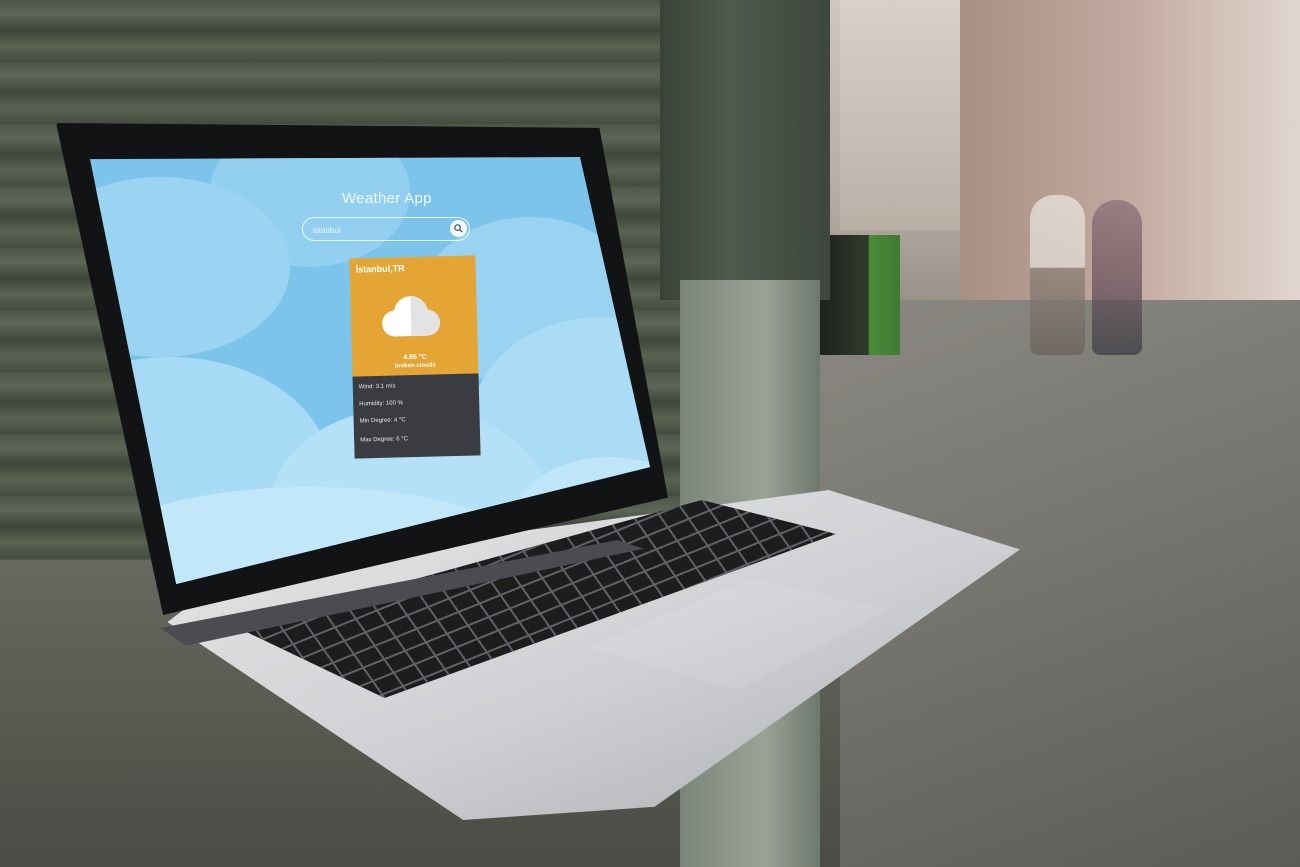 This screenshot has height=867, width=1300. Describe the element at coordinates (905, 115) in the screenshot. I see `building-background` at that location.